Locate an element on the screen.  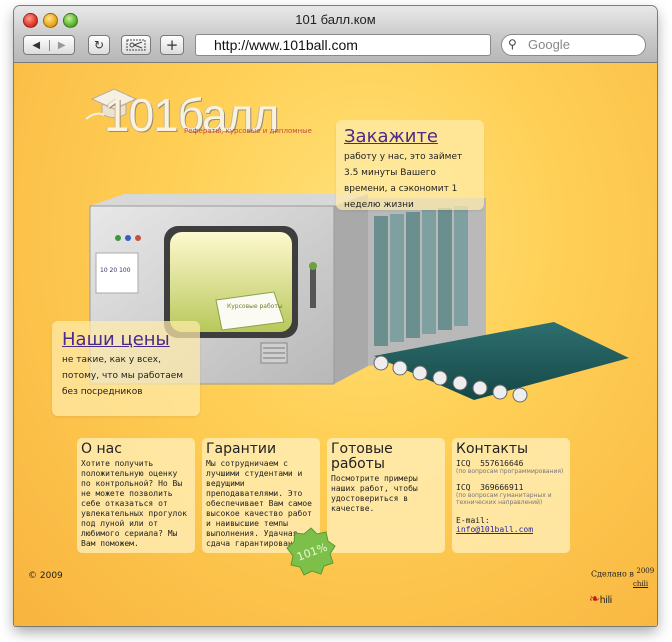
icq-number: 557616646 is located at coordinates (502, 463).